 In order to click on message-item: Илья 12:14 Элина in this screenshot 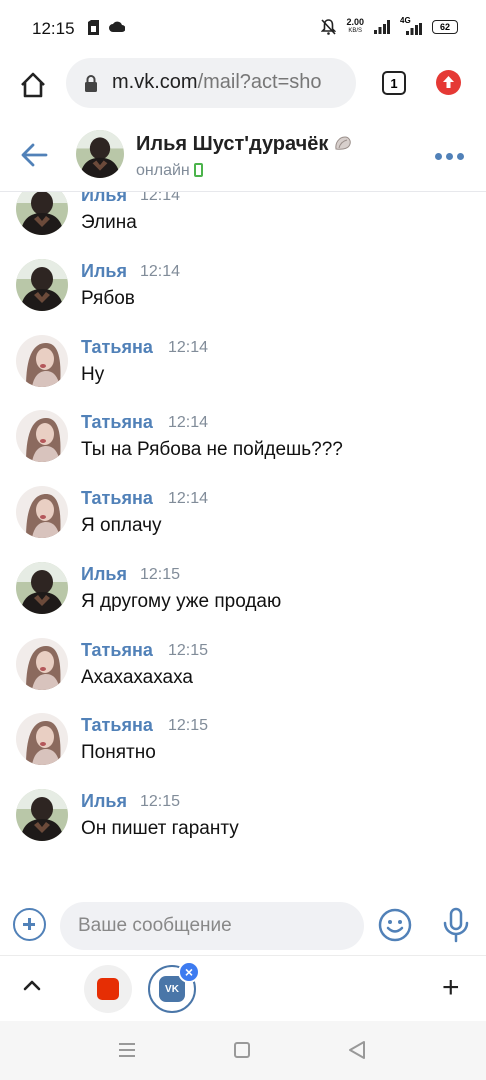, I will do `click(243, 225)`.